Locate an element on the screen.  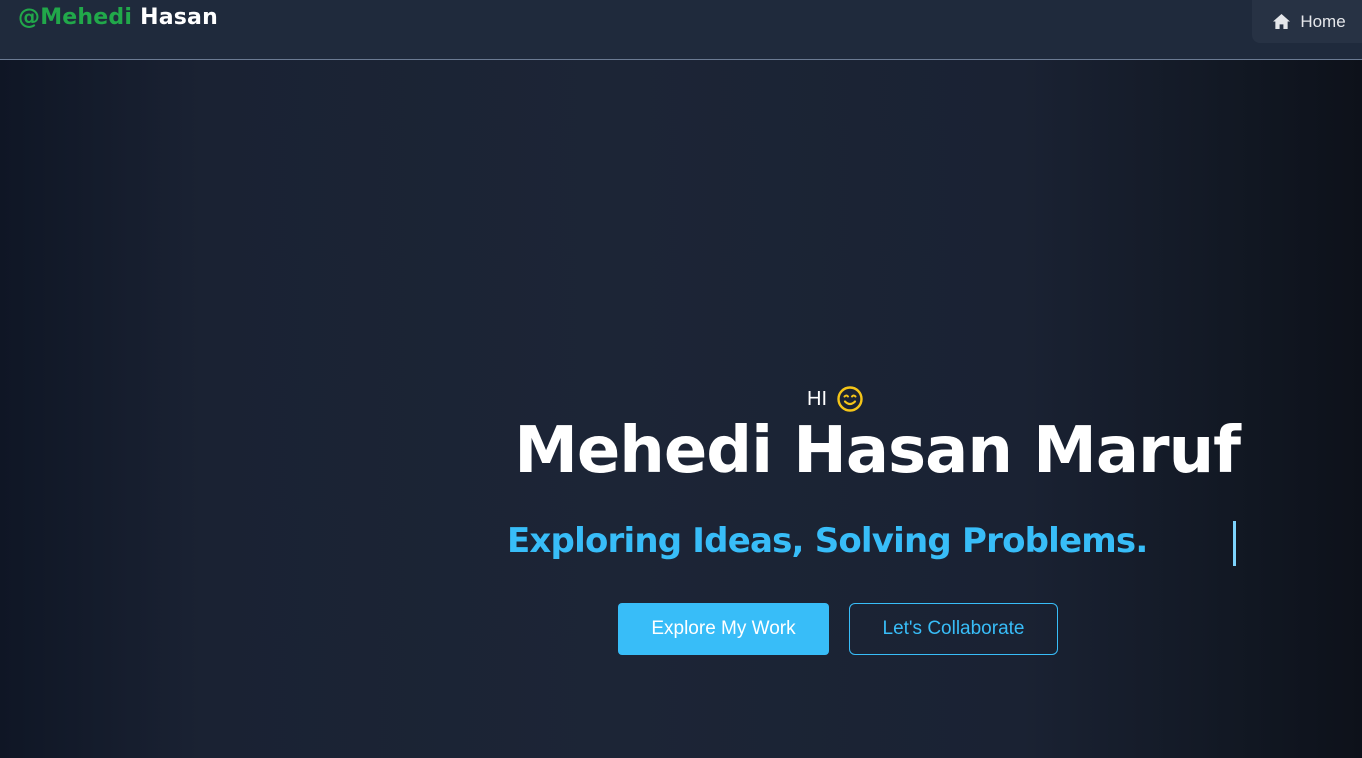
collaborate-button: Let's Collaborate is located at coordinates (953, 629).